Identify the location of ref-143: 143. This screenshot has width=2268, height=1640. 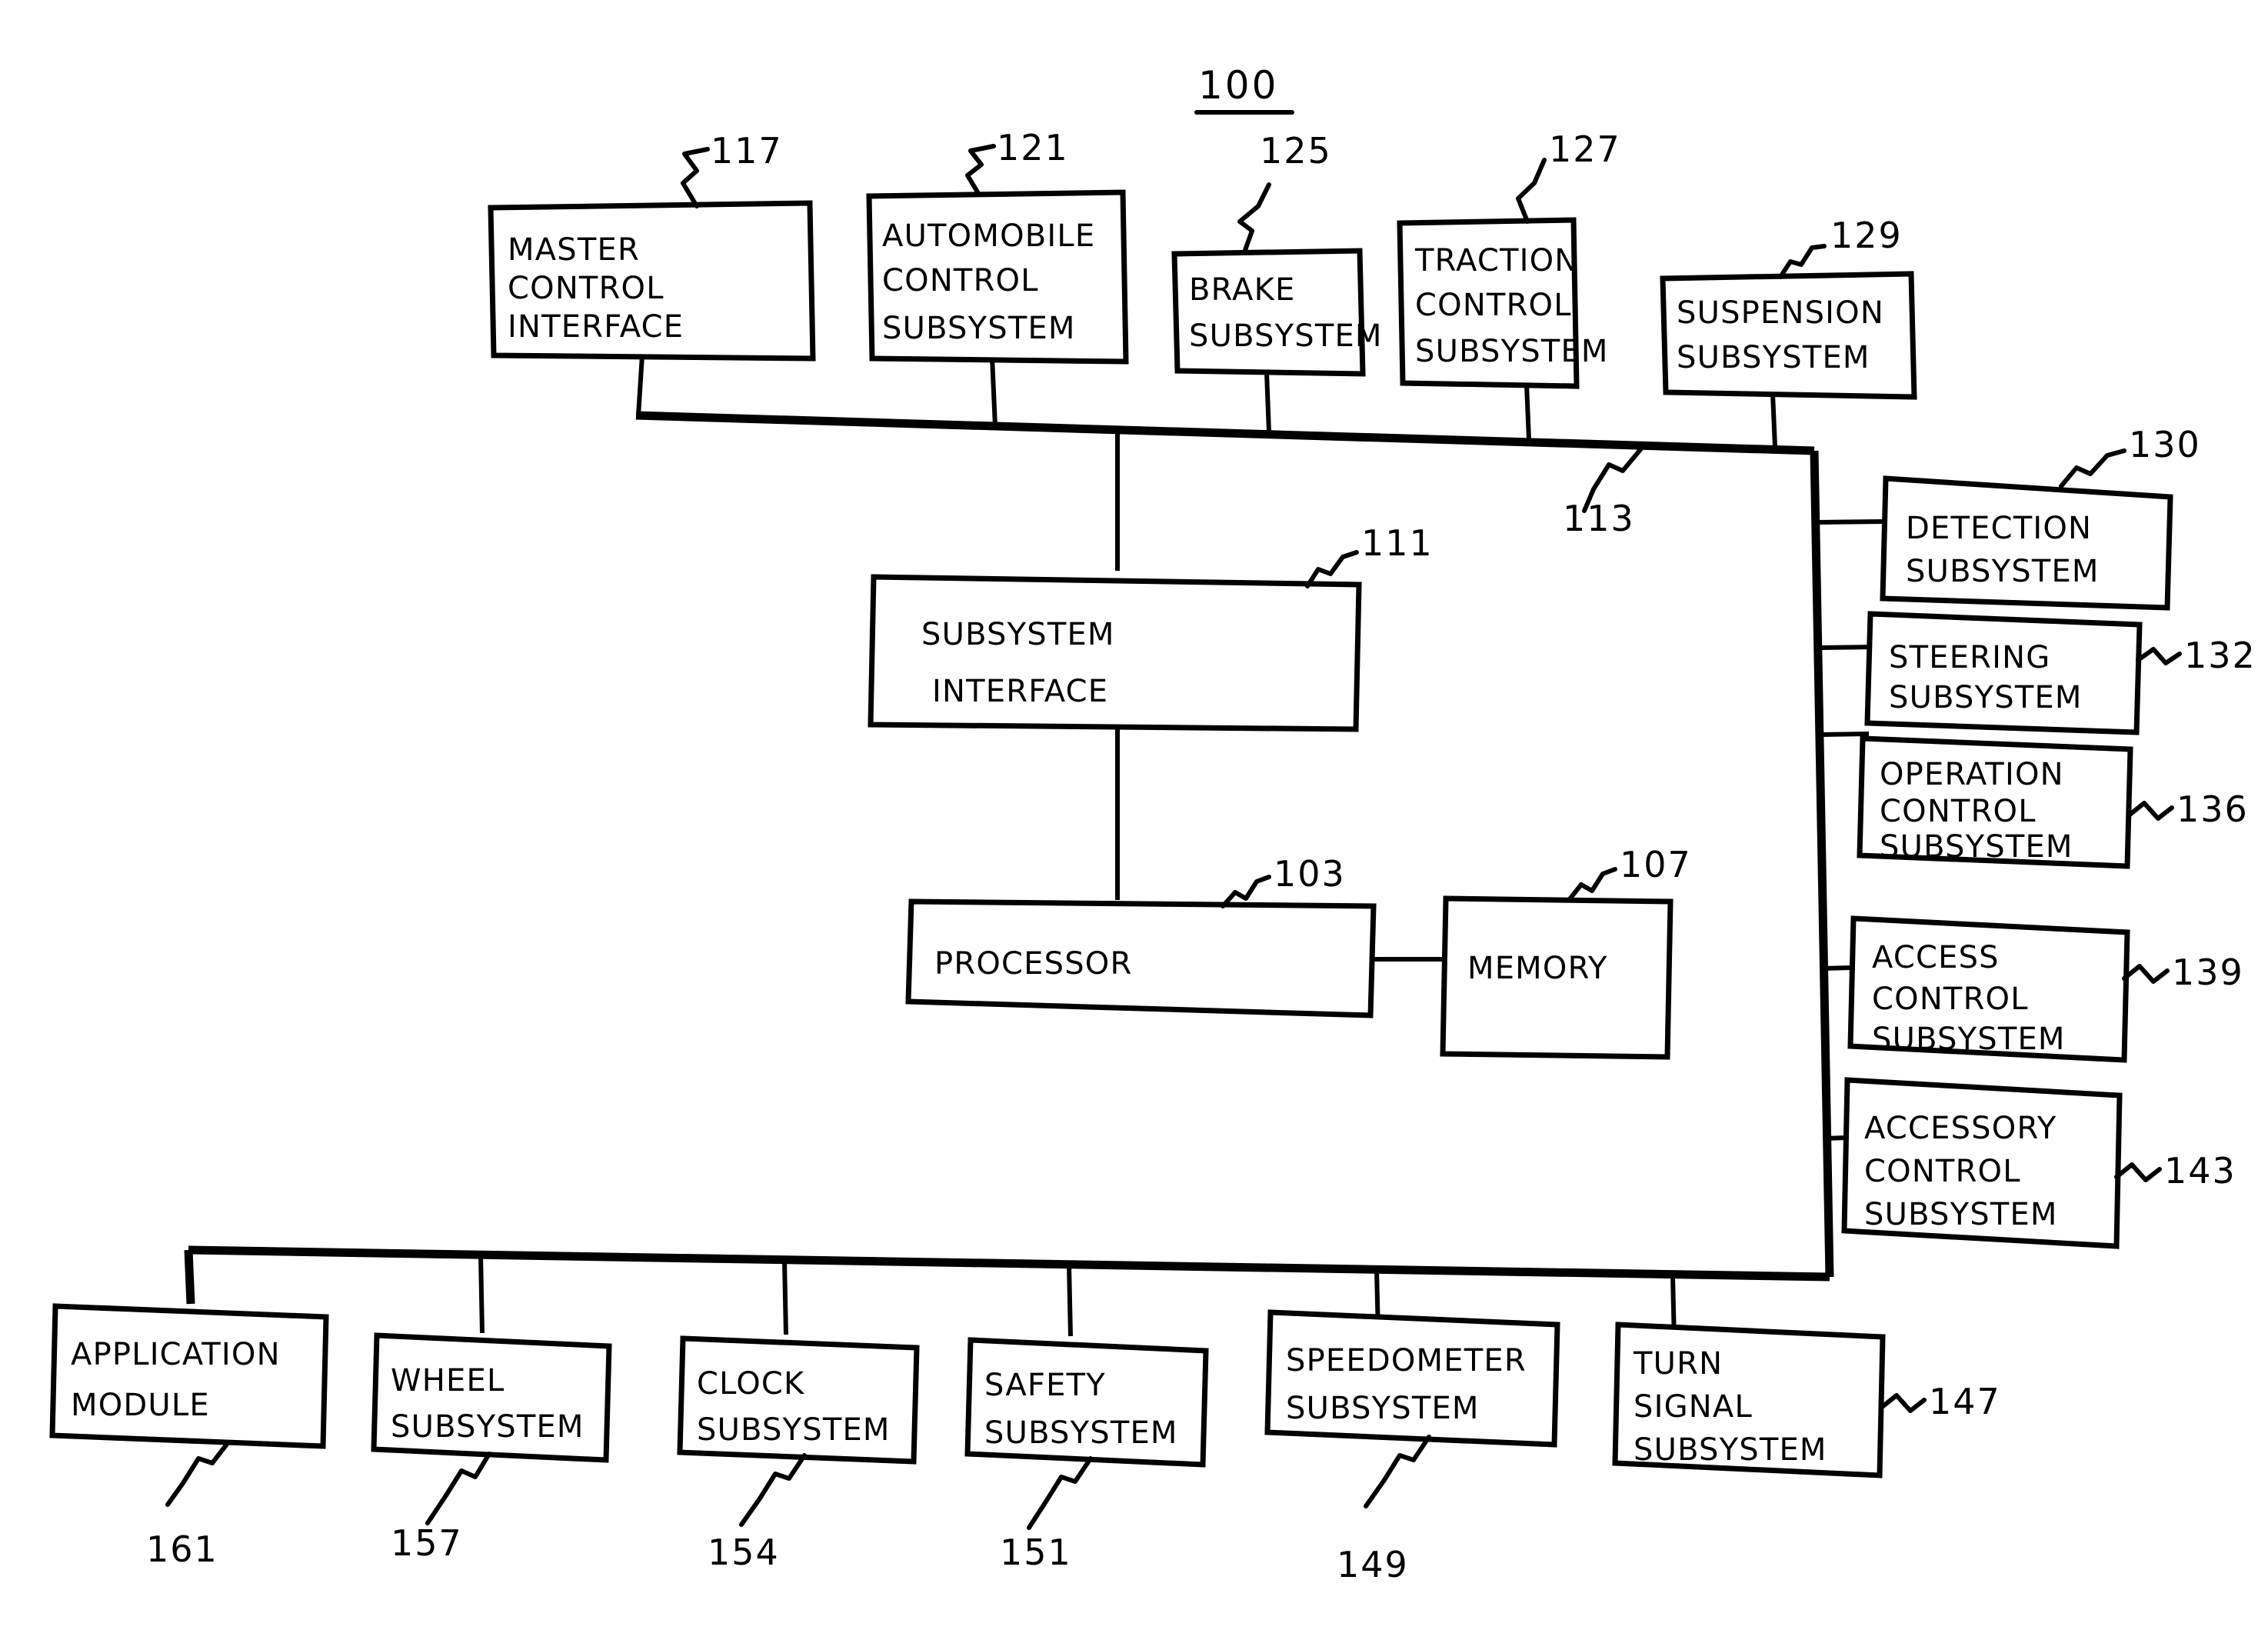
(2200, 1171).